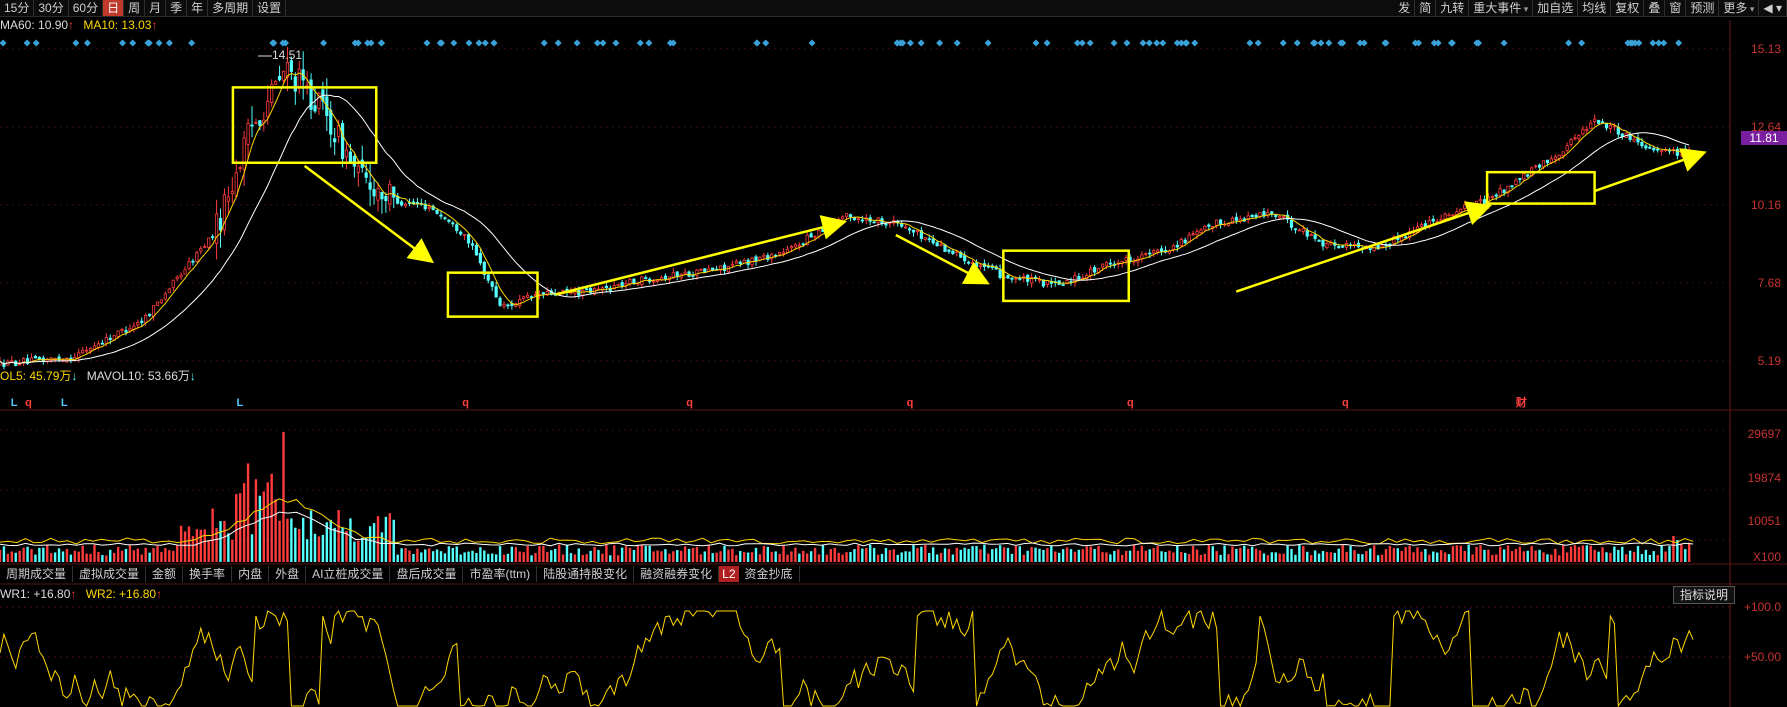 The height and width of the screenshot is (707, 1787). I want to click on indicator-tab-5: 外盘, so click(288, 574).